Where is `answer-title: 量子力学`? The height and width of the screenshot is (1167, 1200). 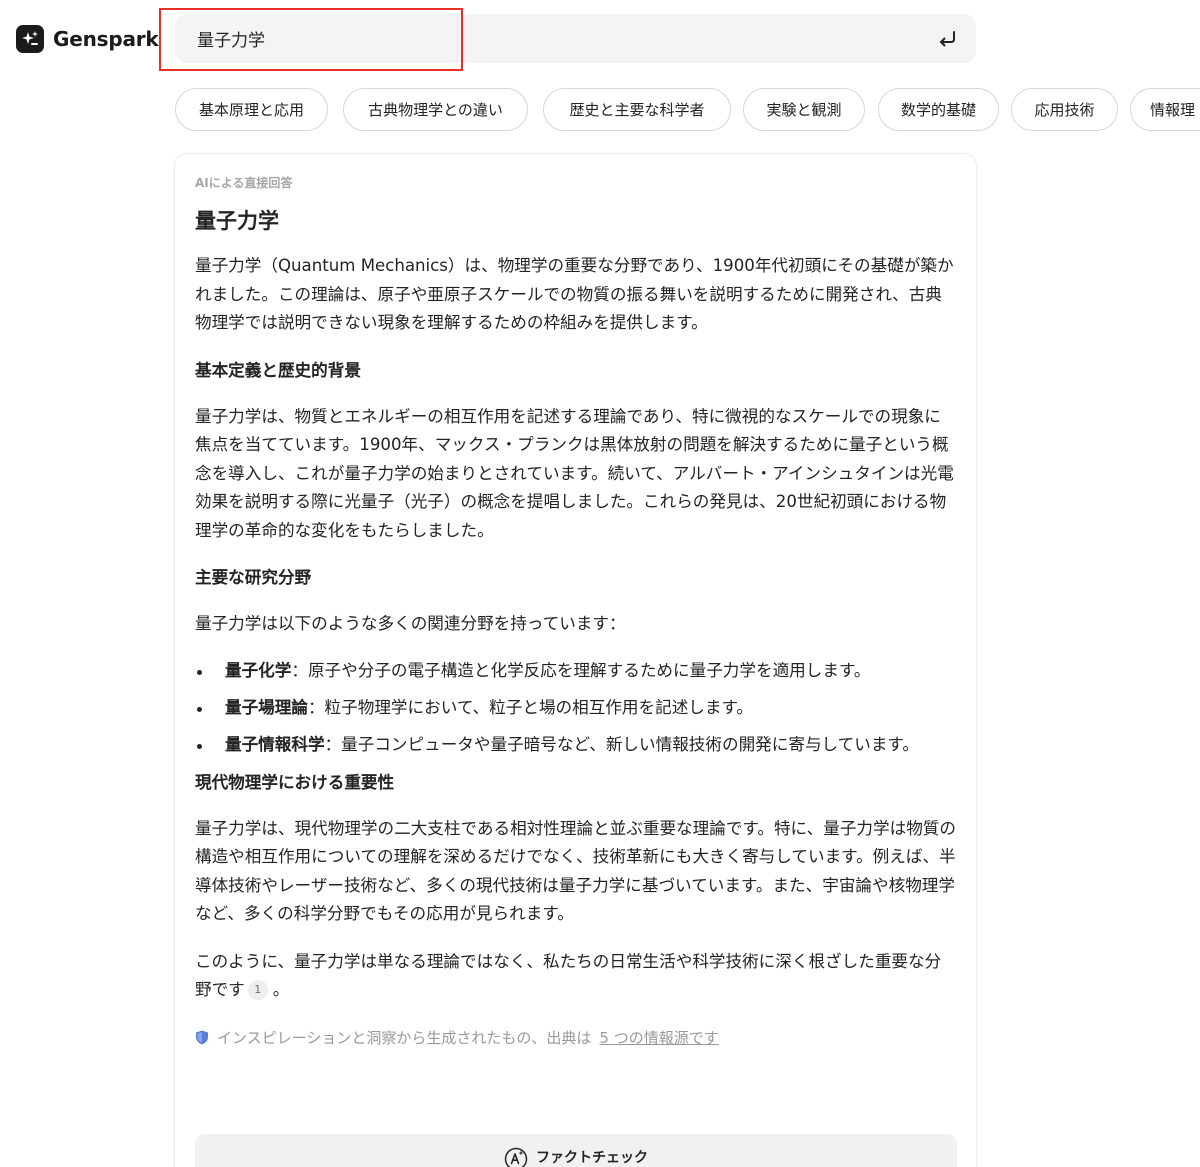
answer-title: 量子力学 is located at coordinates (237, 221).